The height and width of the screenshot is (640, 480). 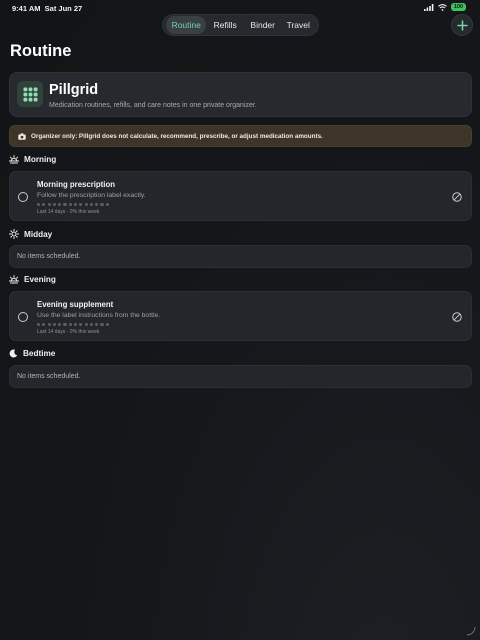 I want to click on wifi-icon, so click(x=442, y=7).